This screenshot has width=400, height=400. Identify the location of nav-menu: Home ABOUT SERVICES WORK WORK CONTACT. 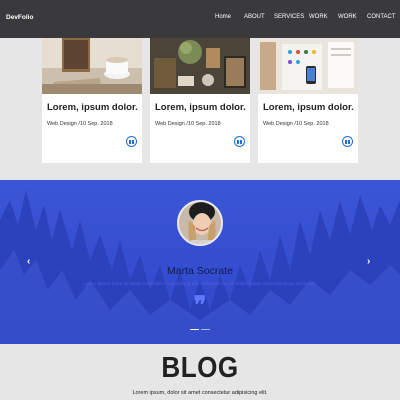
(200, 19).